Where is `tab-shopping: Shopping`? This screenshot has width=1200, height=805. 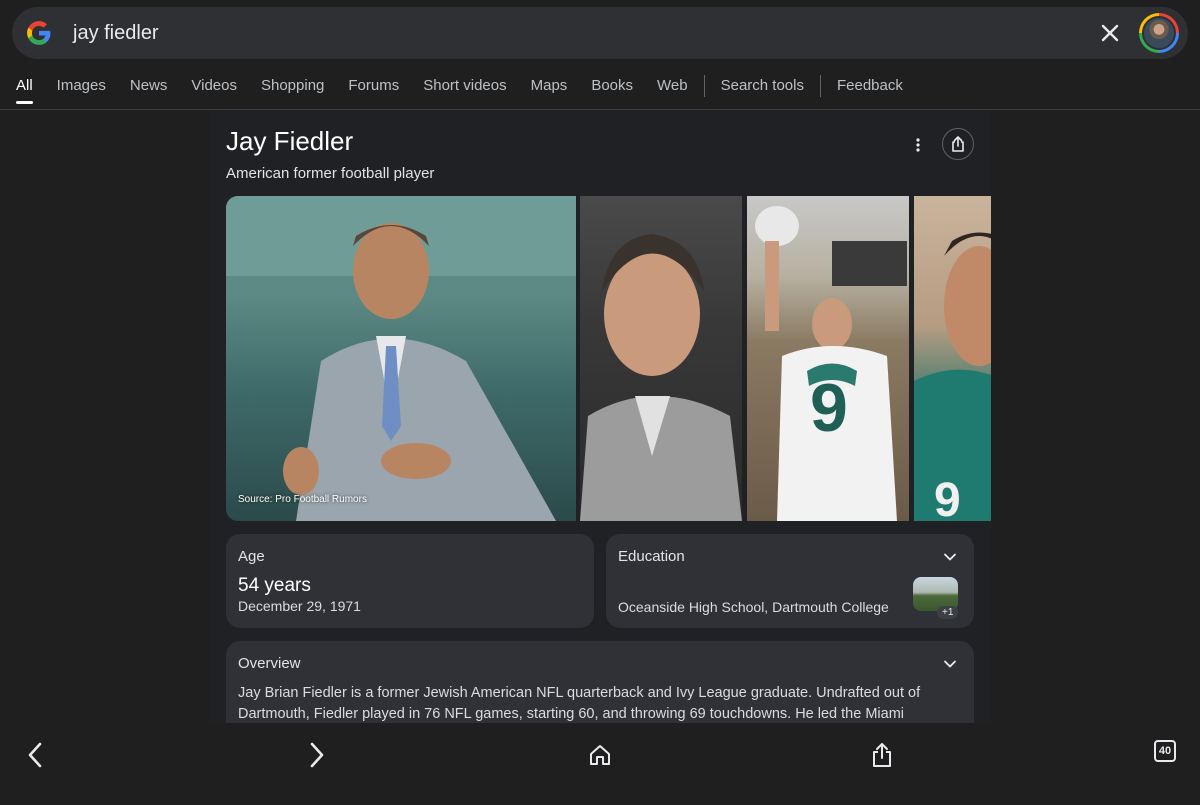 tab-shopping: Shopping is located at coordinates (292, 86).